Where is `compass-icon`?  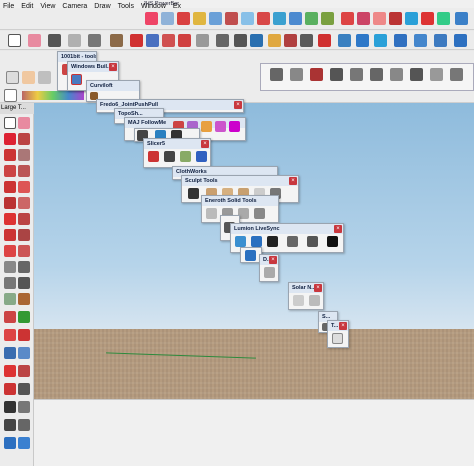 compass-icon is located at coordinates (298, 300).